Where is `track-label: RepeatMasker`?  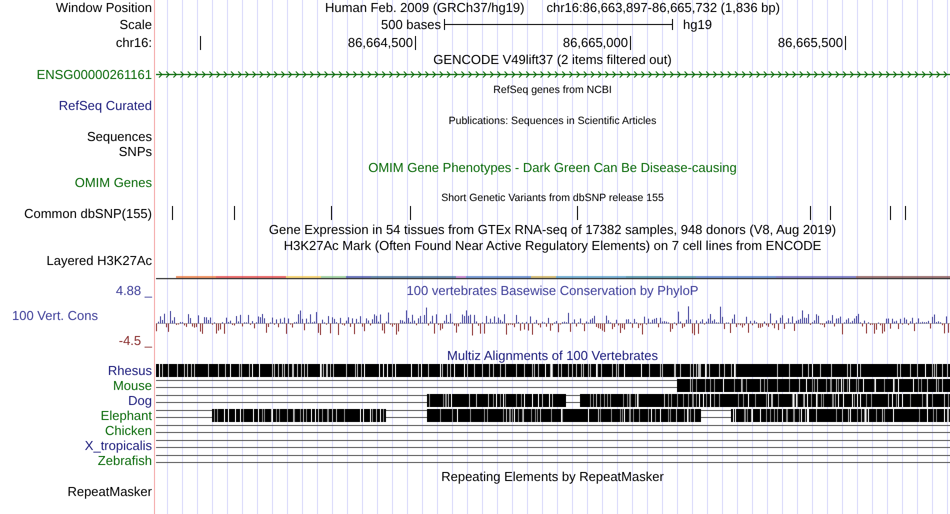
track-label: RepeatMasker is located at coordinates (109, 491).